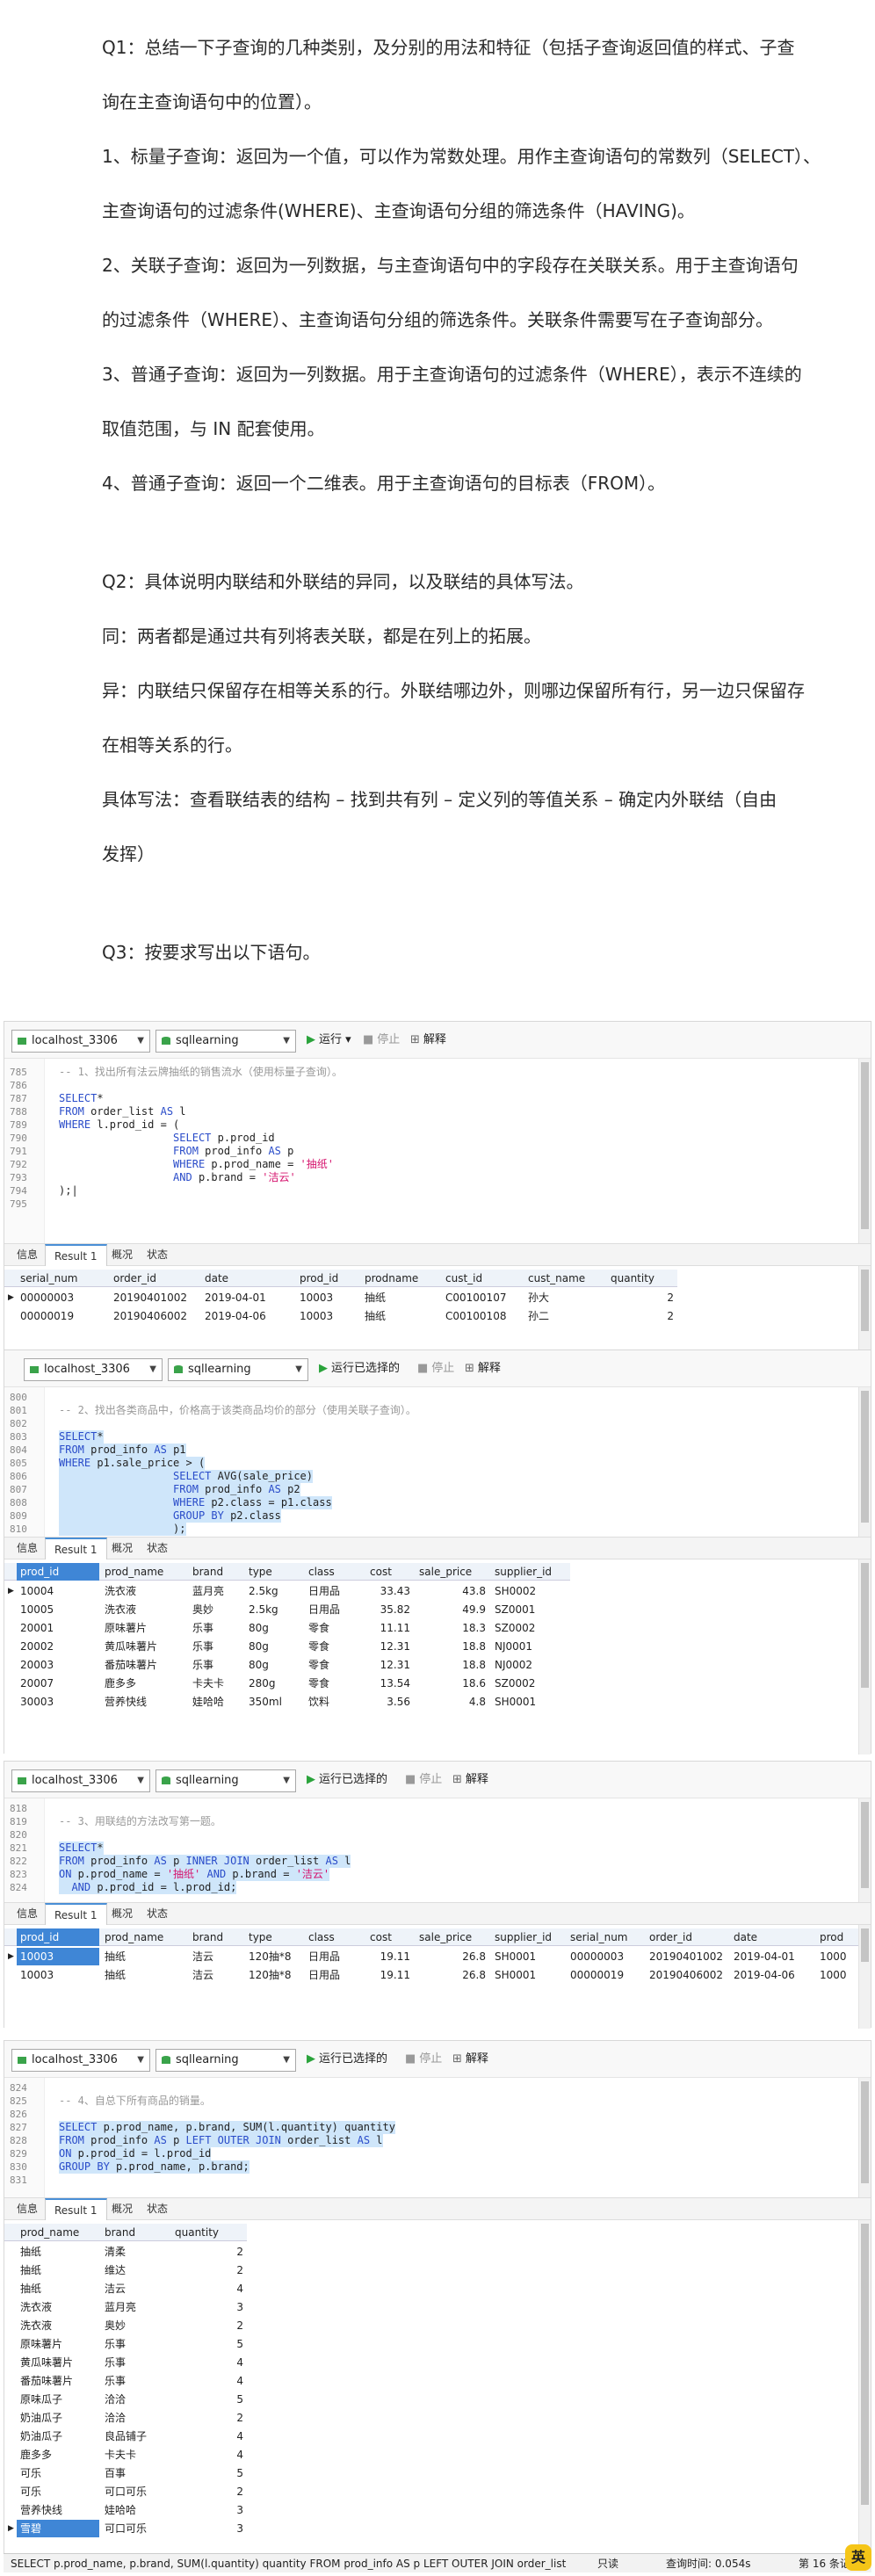 The image size is (875, 2576). What do you see at coordinates (144, 1646) in the screenshot?
I see `table-cell: 黄瓜味薯片` at bounding box center [144, 1646].